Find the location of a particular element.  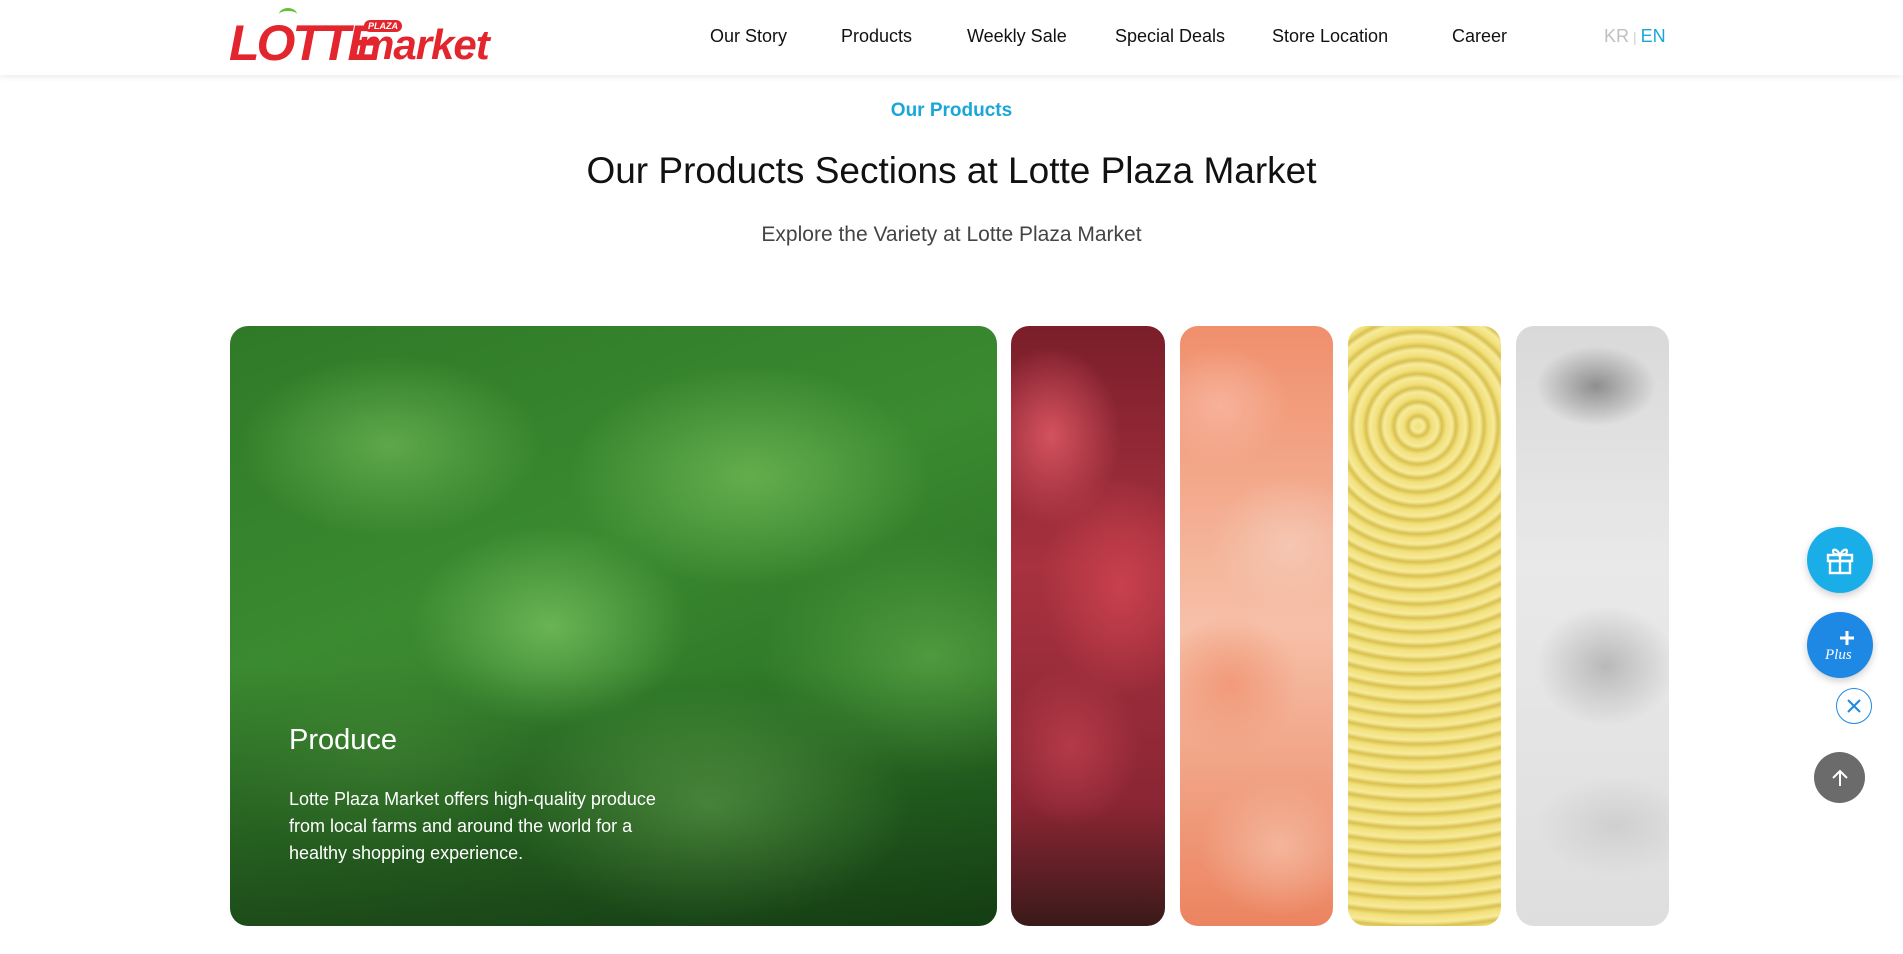

arrow-up-icon is located at coordinates (1839, 777).